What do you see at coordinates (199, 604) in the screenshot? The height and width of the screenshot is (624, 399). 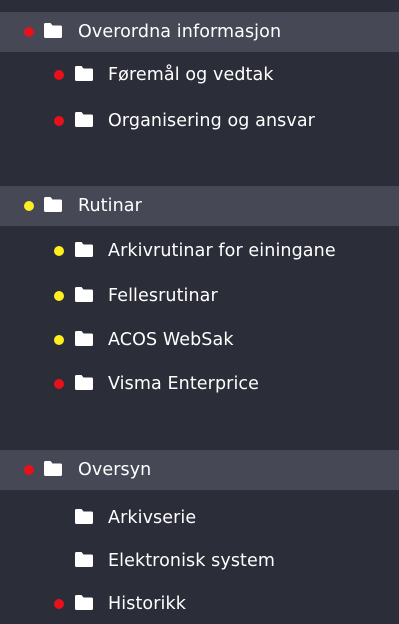 I see `folder-item-historikk: Historikk` at bounding box center [199, 604].